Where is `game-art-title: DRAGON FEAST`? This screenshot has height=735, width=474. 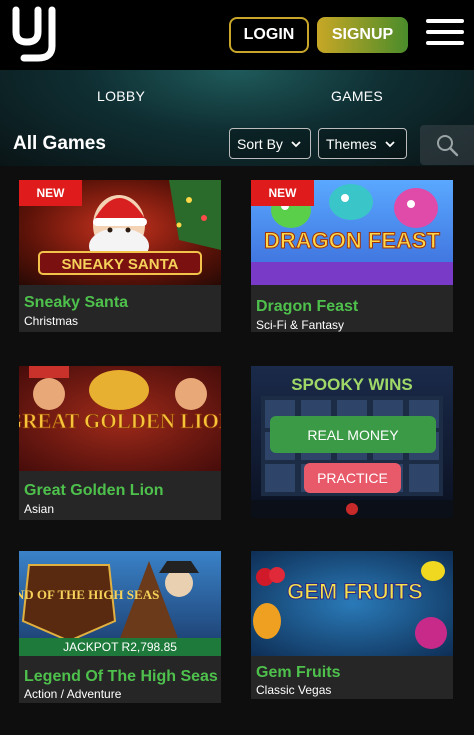 game-art-title: DRAGON FEAST is located at coordinates (352, 240).